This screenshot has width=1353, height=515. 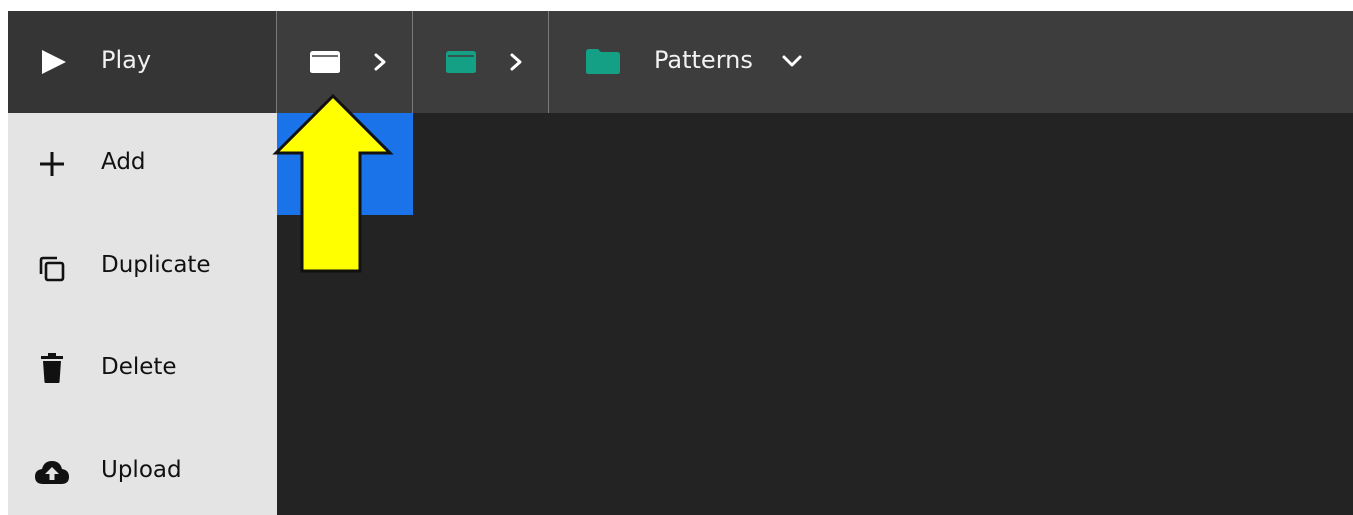 What do you see at coordinates (126, 60) in the screenshot?
I see `play-label: Play` at bounding box center [126, 60].